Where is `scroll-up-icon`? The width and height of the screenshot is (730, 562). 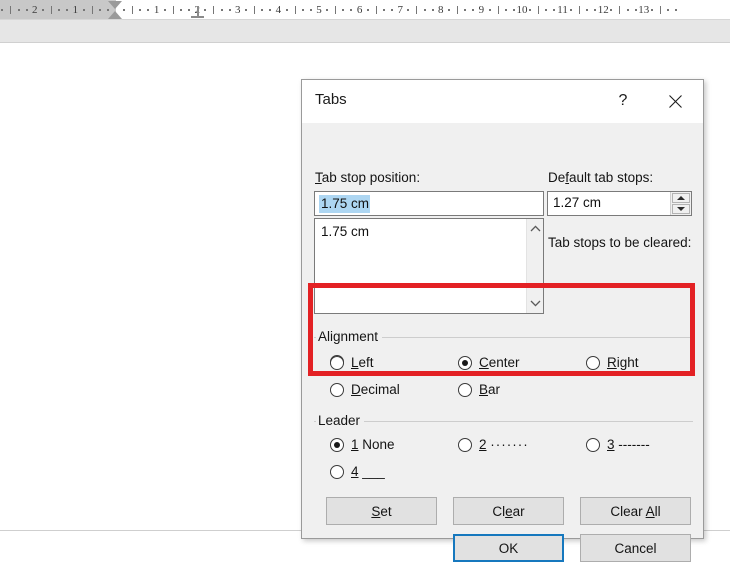 scroll-up-icon is located at coordinates (535, 228).